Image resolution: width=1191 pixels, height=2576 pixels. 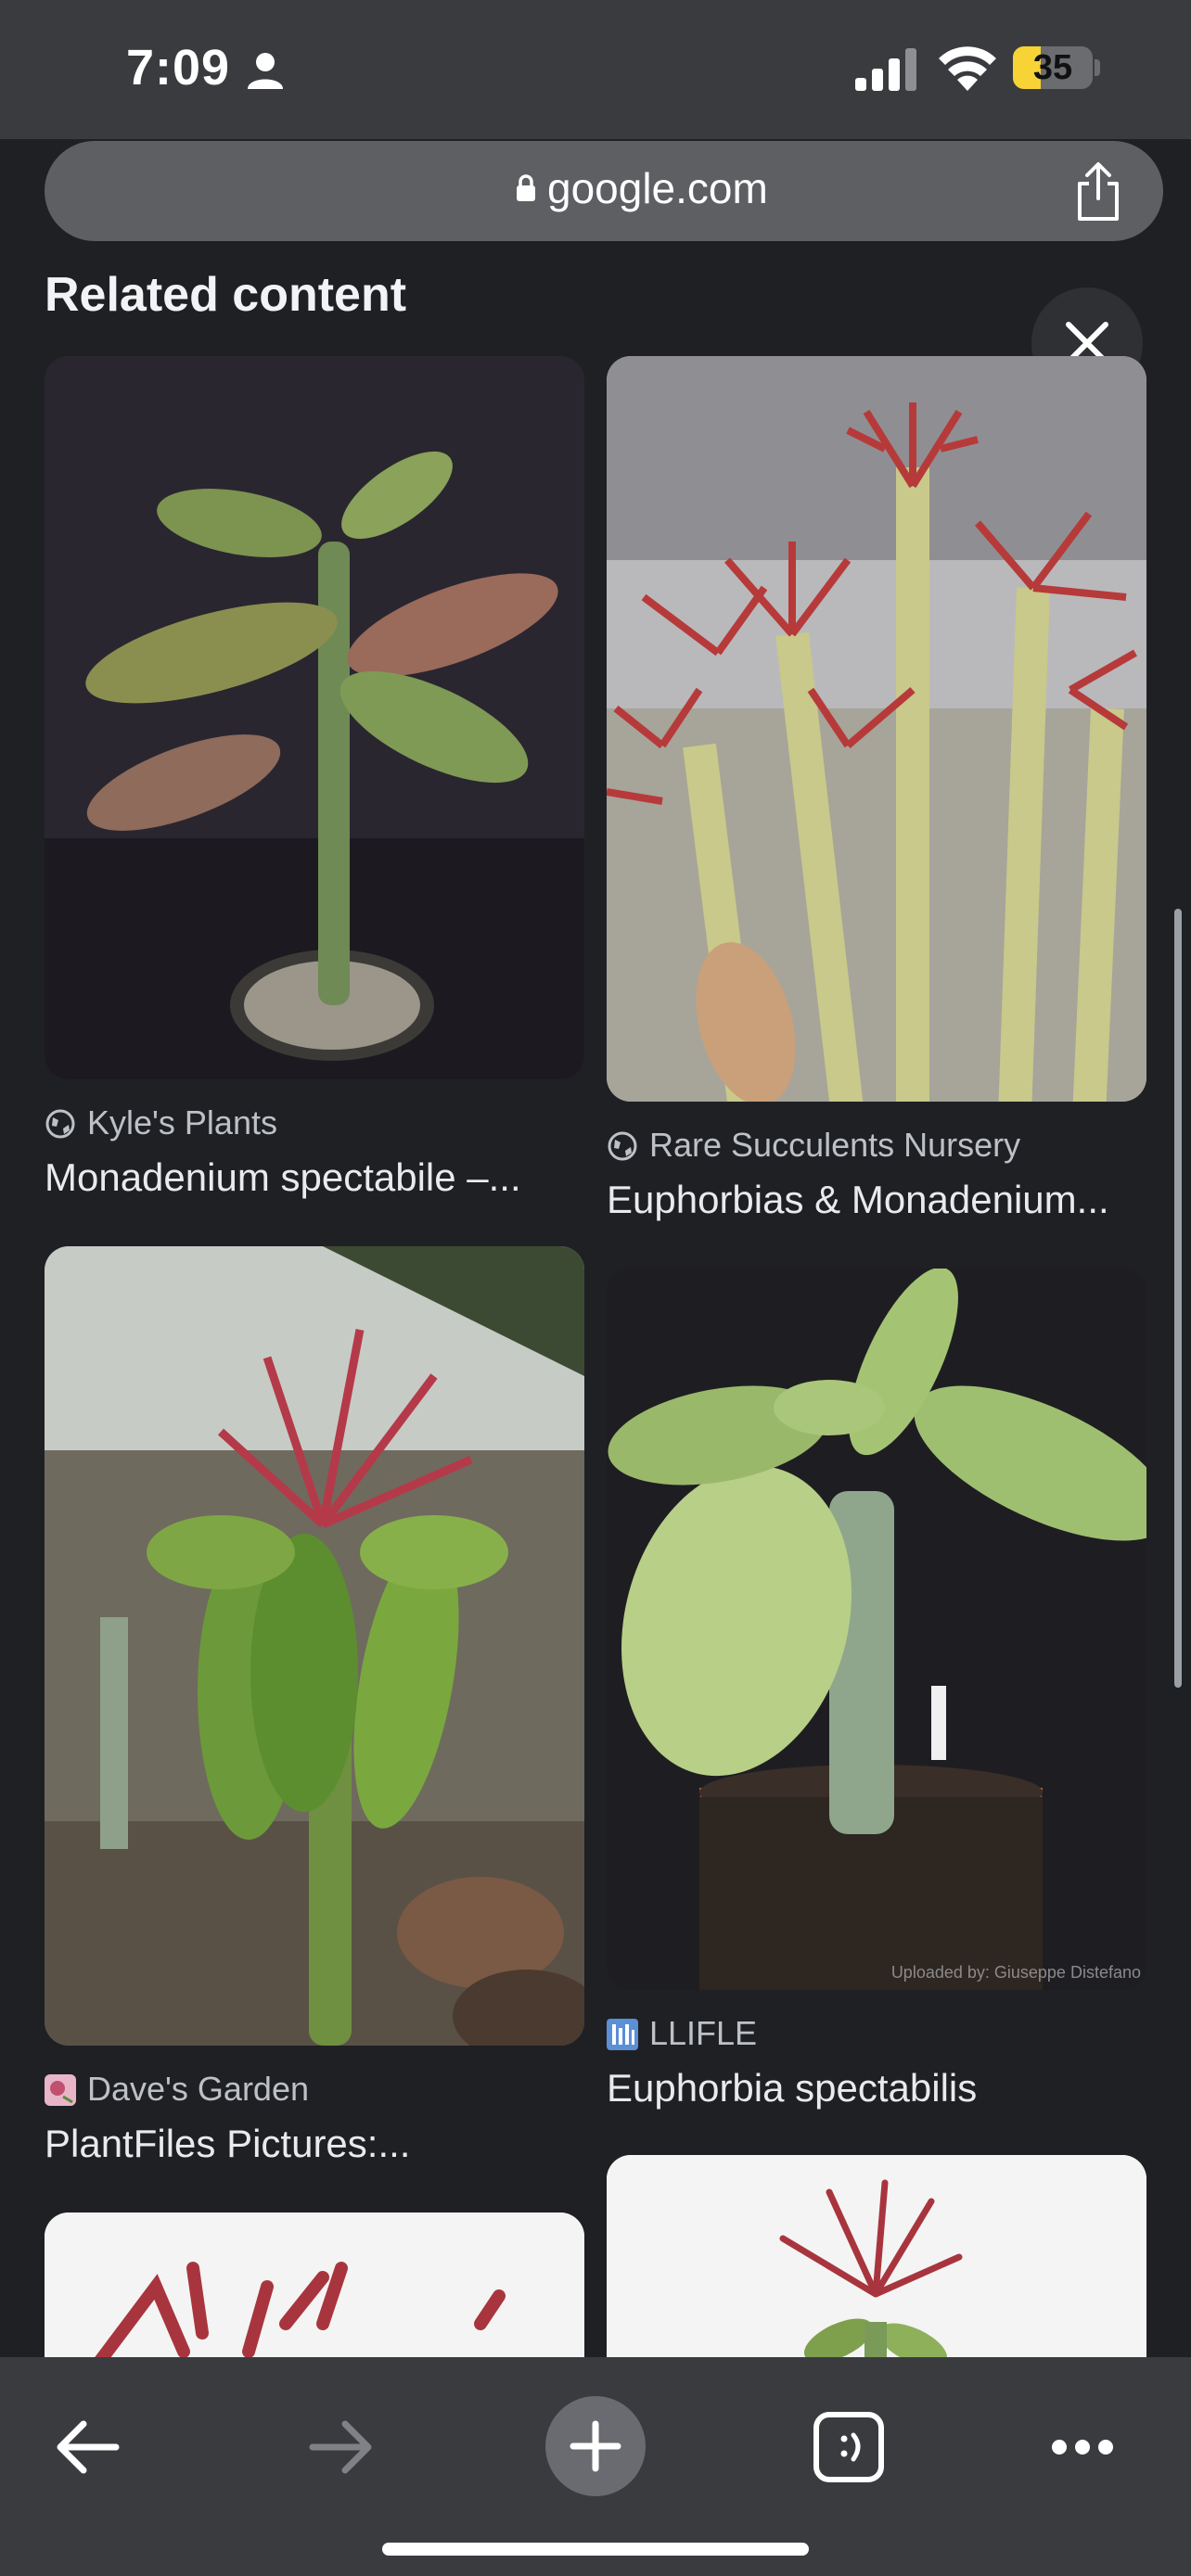 I want to click on back-button, so click(x=88, y=2447).